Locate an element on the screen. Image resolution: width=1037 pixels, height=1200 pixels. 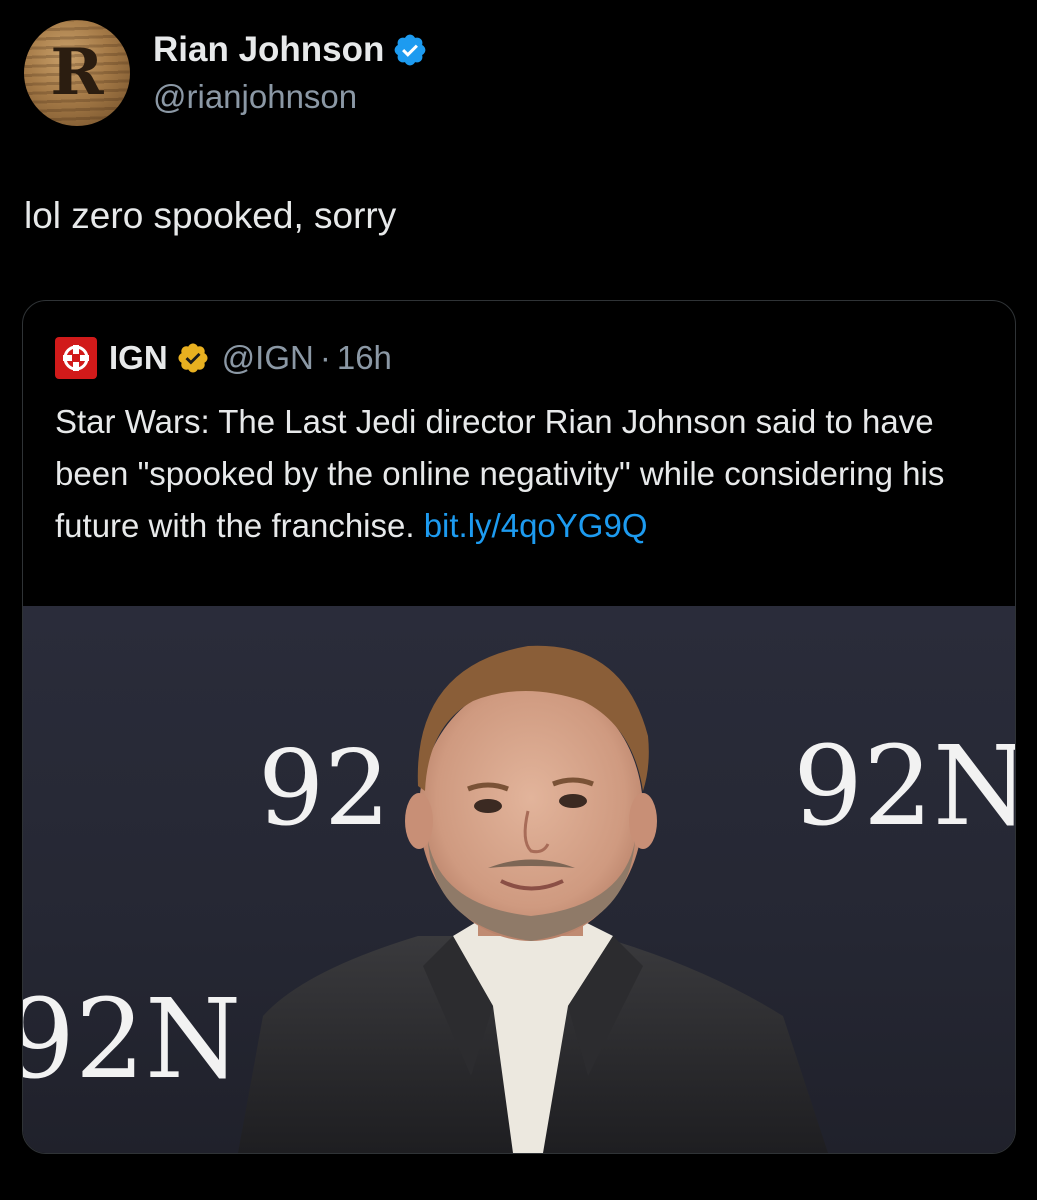
quoted-tweet-link: bit.ly/4qoYG9Q is located at coordinates (536, 525).